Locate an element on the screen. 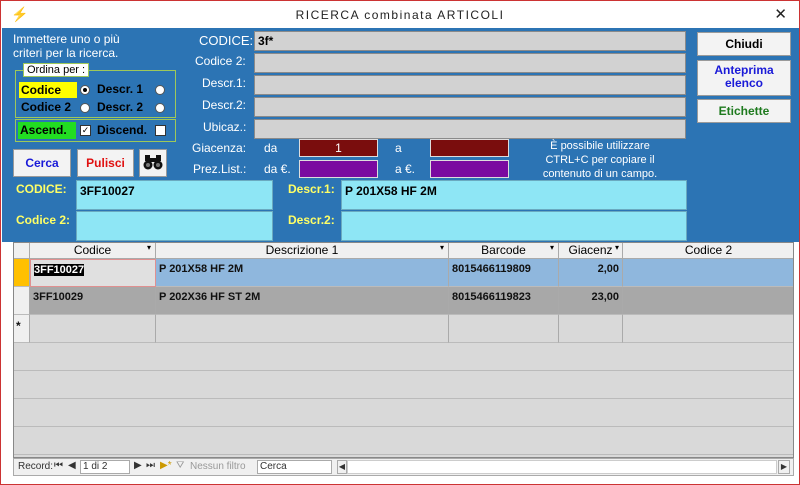  asc-checkbox: ✓ is located at coordinates (85, 130).